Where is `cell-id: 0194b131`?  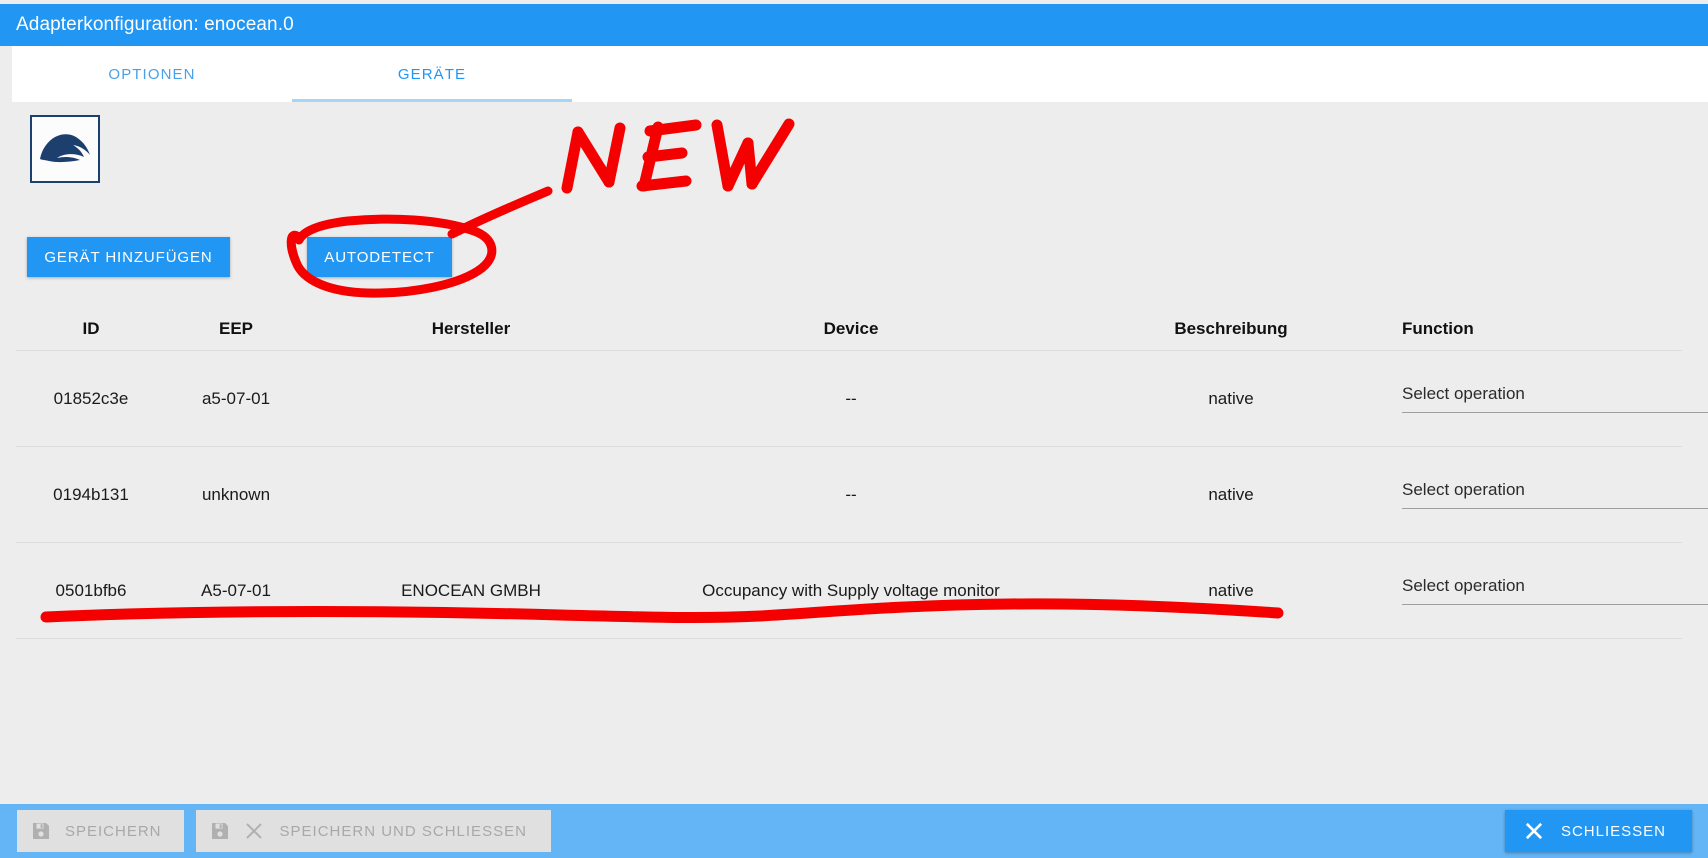
cell-id: 0194b131 is located at coordinates (91, 494).